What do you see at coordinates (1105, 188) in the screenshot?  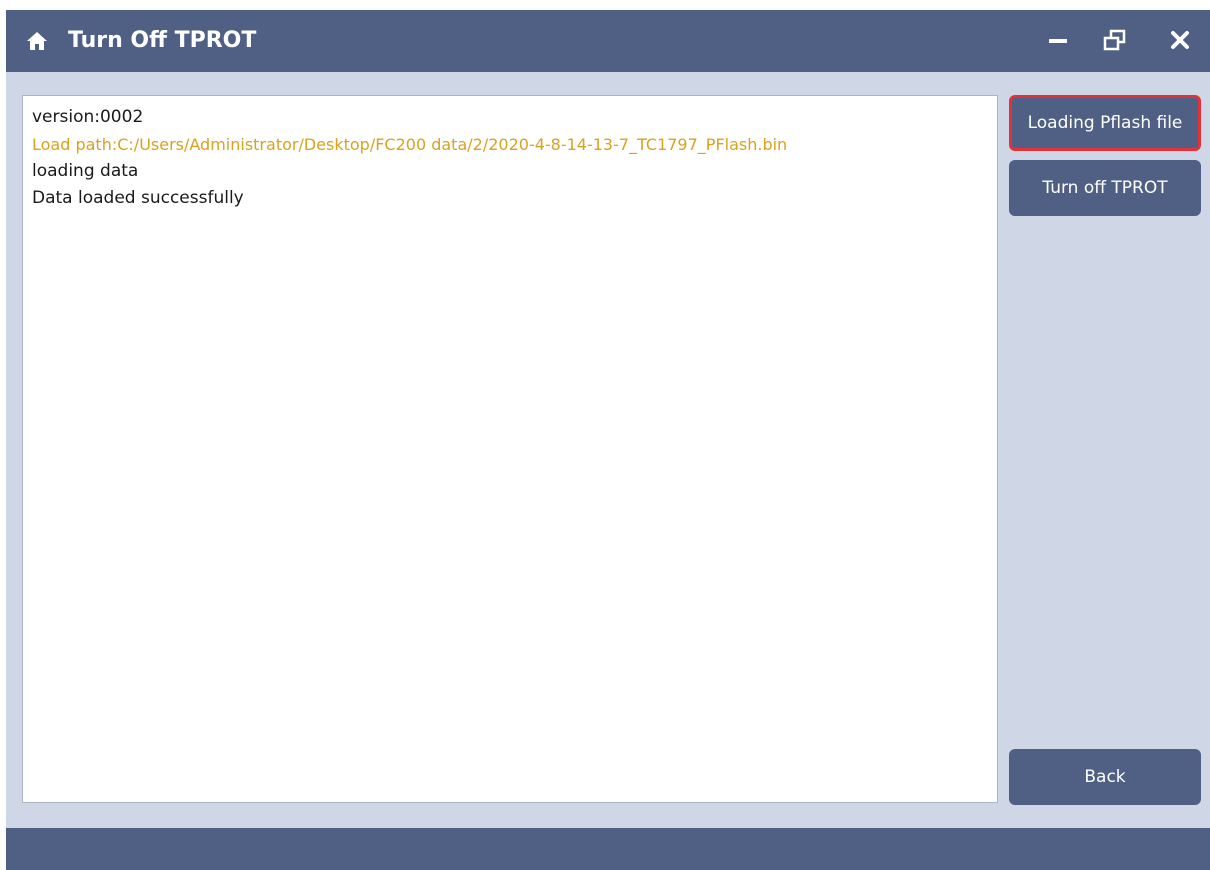 I see `turn-off-tprot-button: Turn off TPROT` at bounding box center [1105, 188].